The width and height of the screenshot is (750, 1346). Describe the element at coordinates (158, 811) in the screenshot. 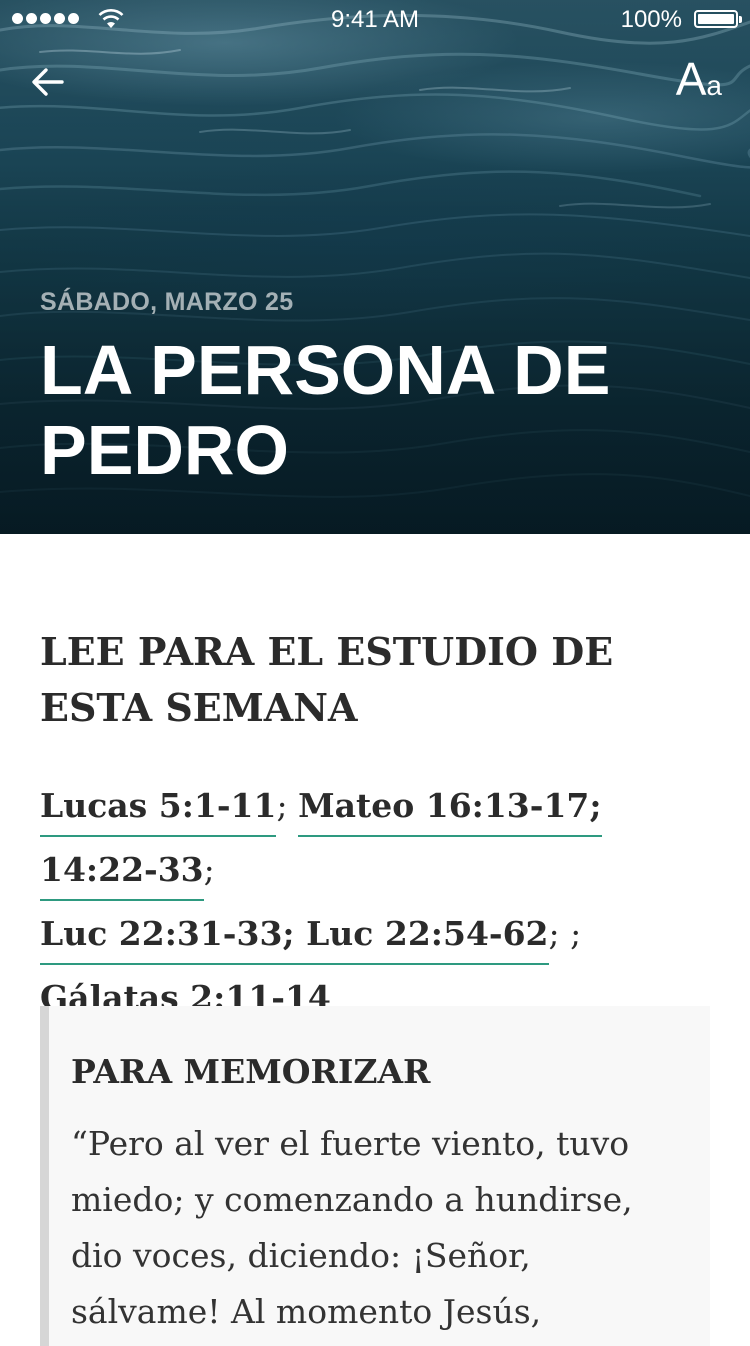

I see `ref-link-lucas-5: Lucas 5:1-11` at that location.